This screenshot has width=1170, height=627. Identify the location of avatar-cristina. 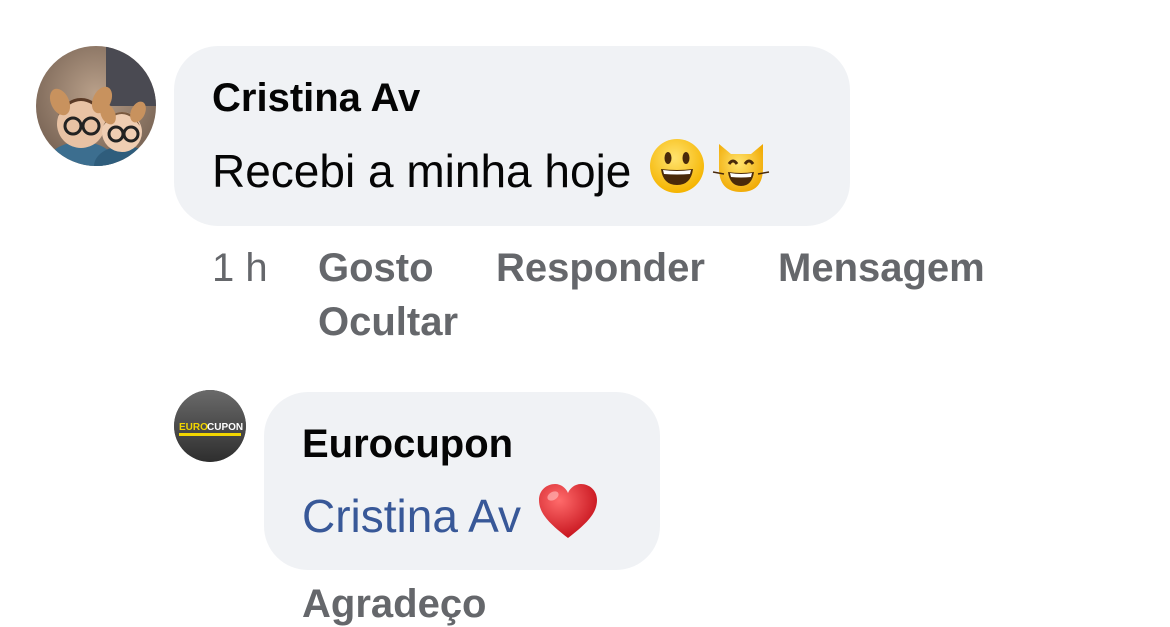
(96, 106).